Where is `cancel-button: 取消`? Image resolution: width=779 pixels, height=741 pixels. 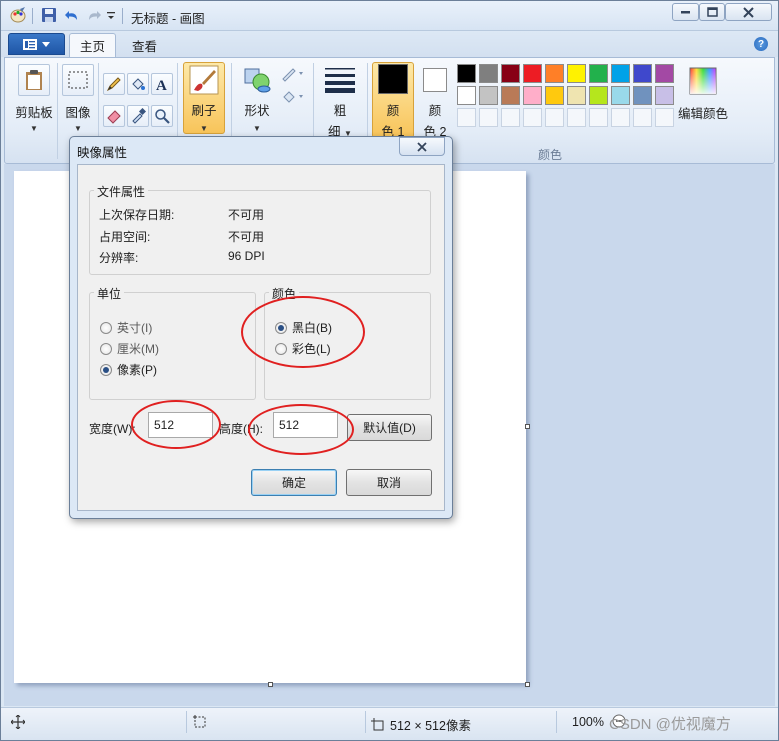
cancel-button: 取消 is located at coordinates (389, 482).